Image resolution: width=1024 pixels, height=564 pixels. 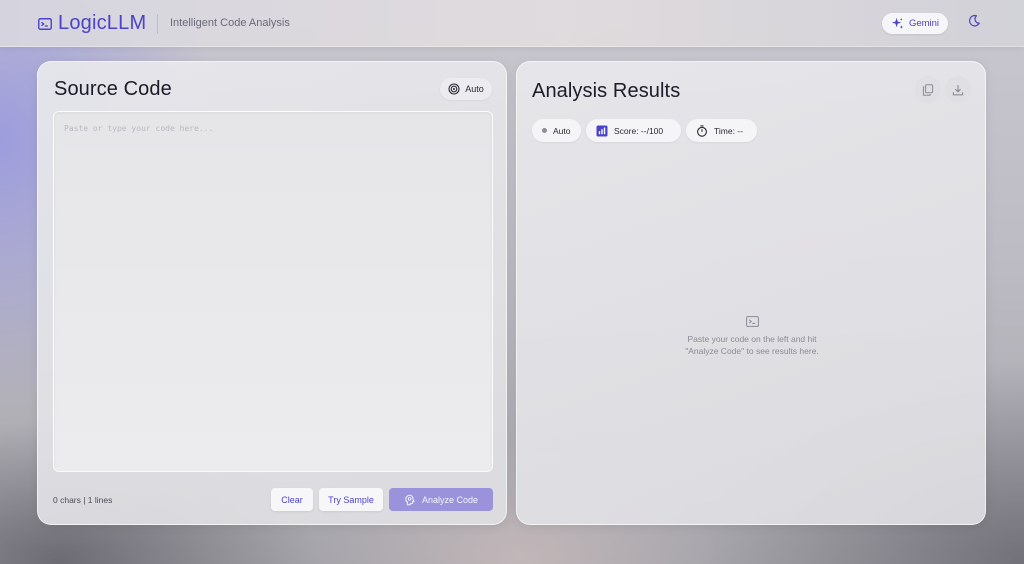 What do you see at coordinates (602, 130) in the screenshot?
I see `bar-chart-icon` at bounding box center [602, 130].